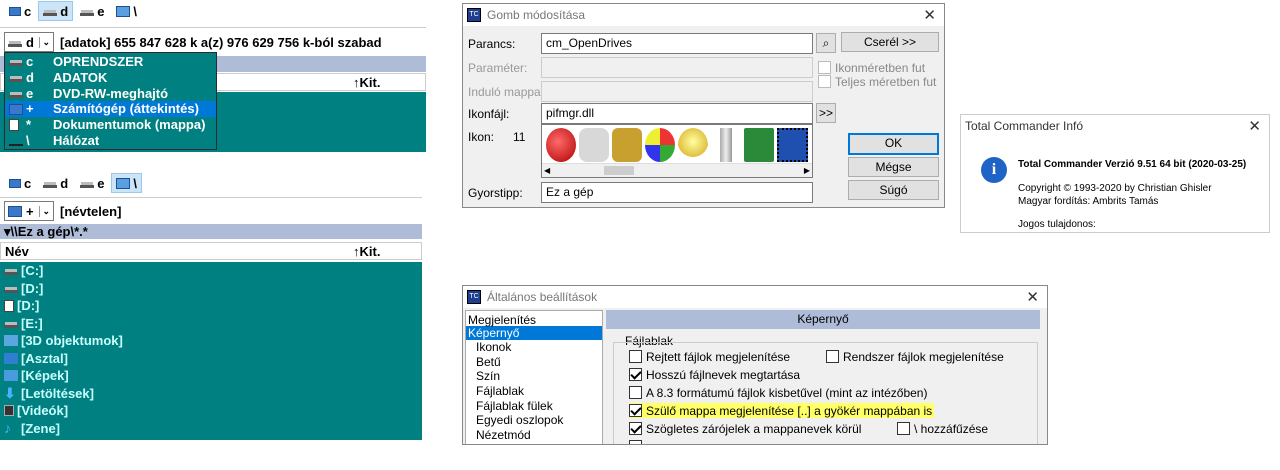 The image size is (1280, 470). Describe the element at coordinates (495, 193) in the screenshot. I see `gyorstipp-label: Gyorstipp:` at that location.